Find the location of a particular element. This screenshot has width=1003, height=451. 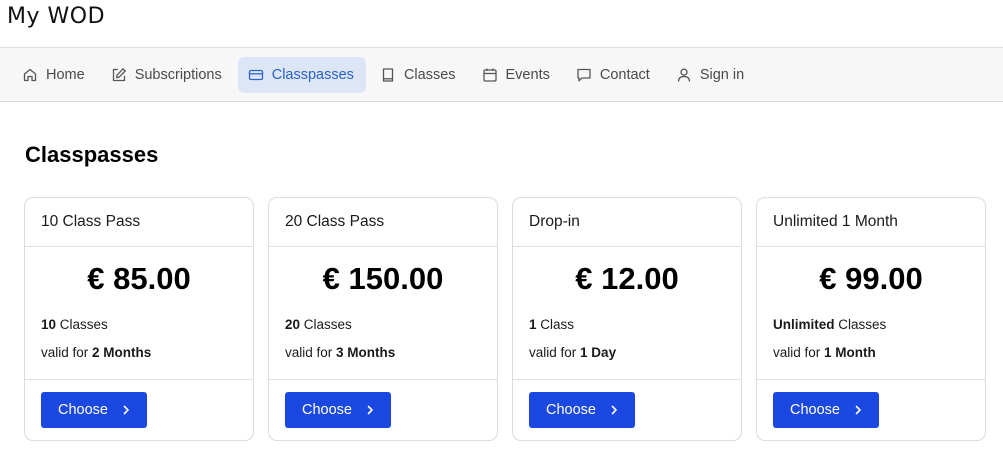

user-icon is located at coordinates (683, 75).